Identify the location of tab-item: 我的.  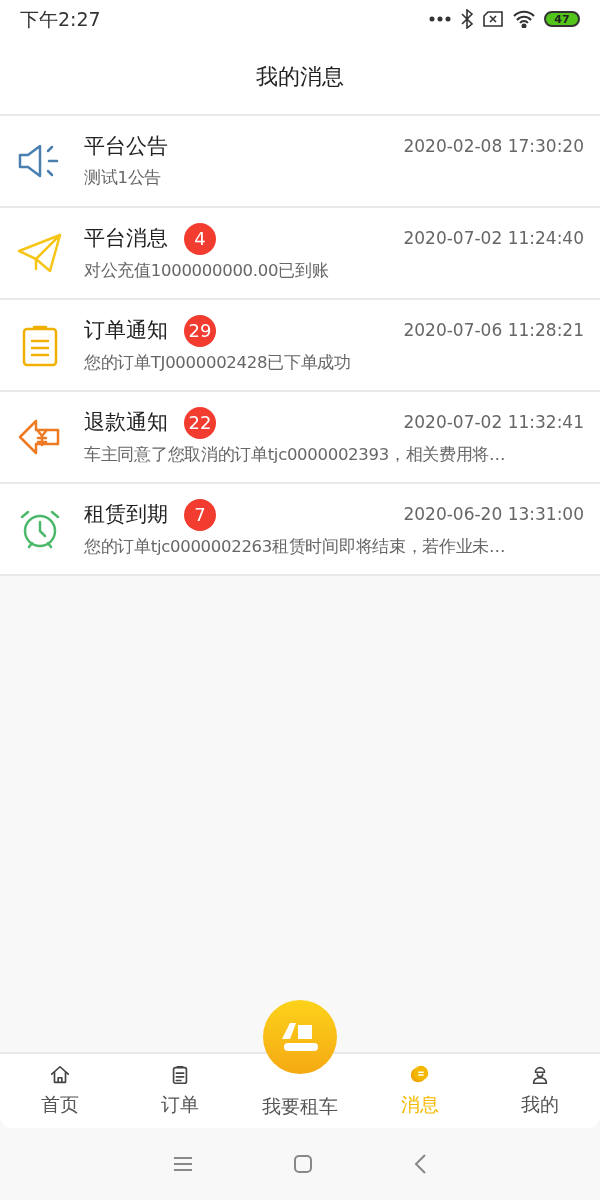
(540, 1091).